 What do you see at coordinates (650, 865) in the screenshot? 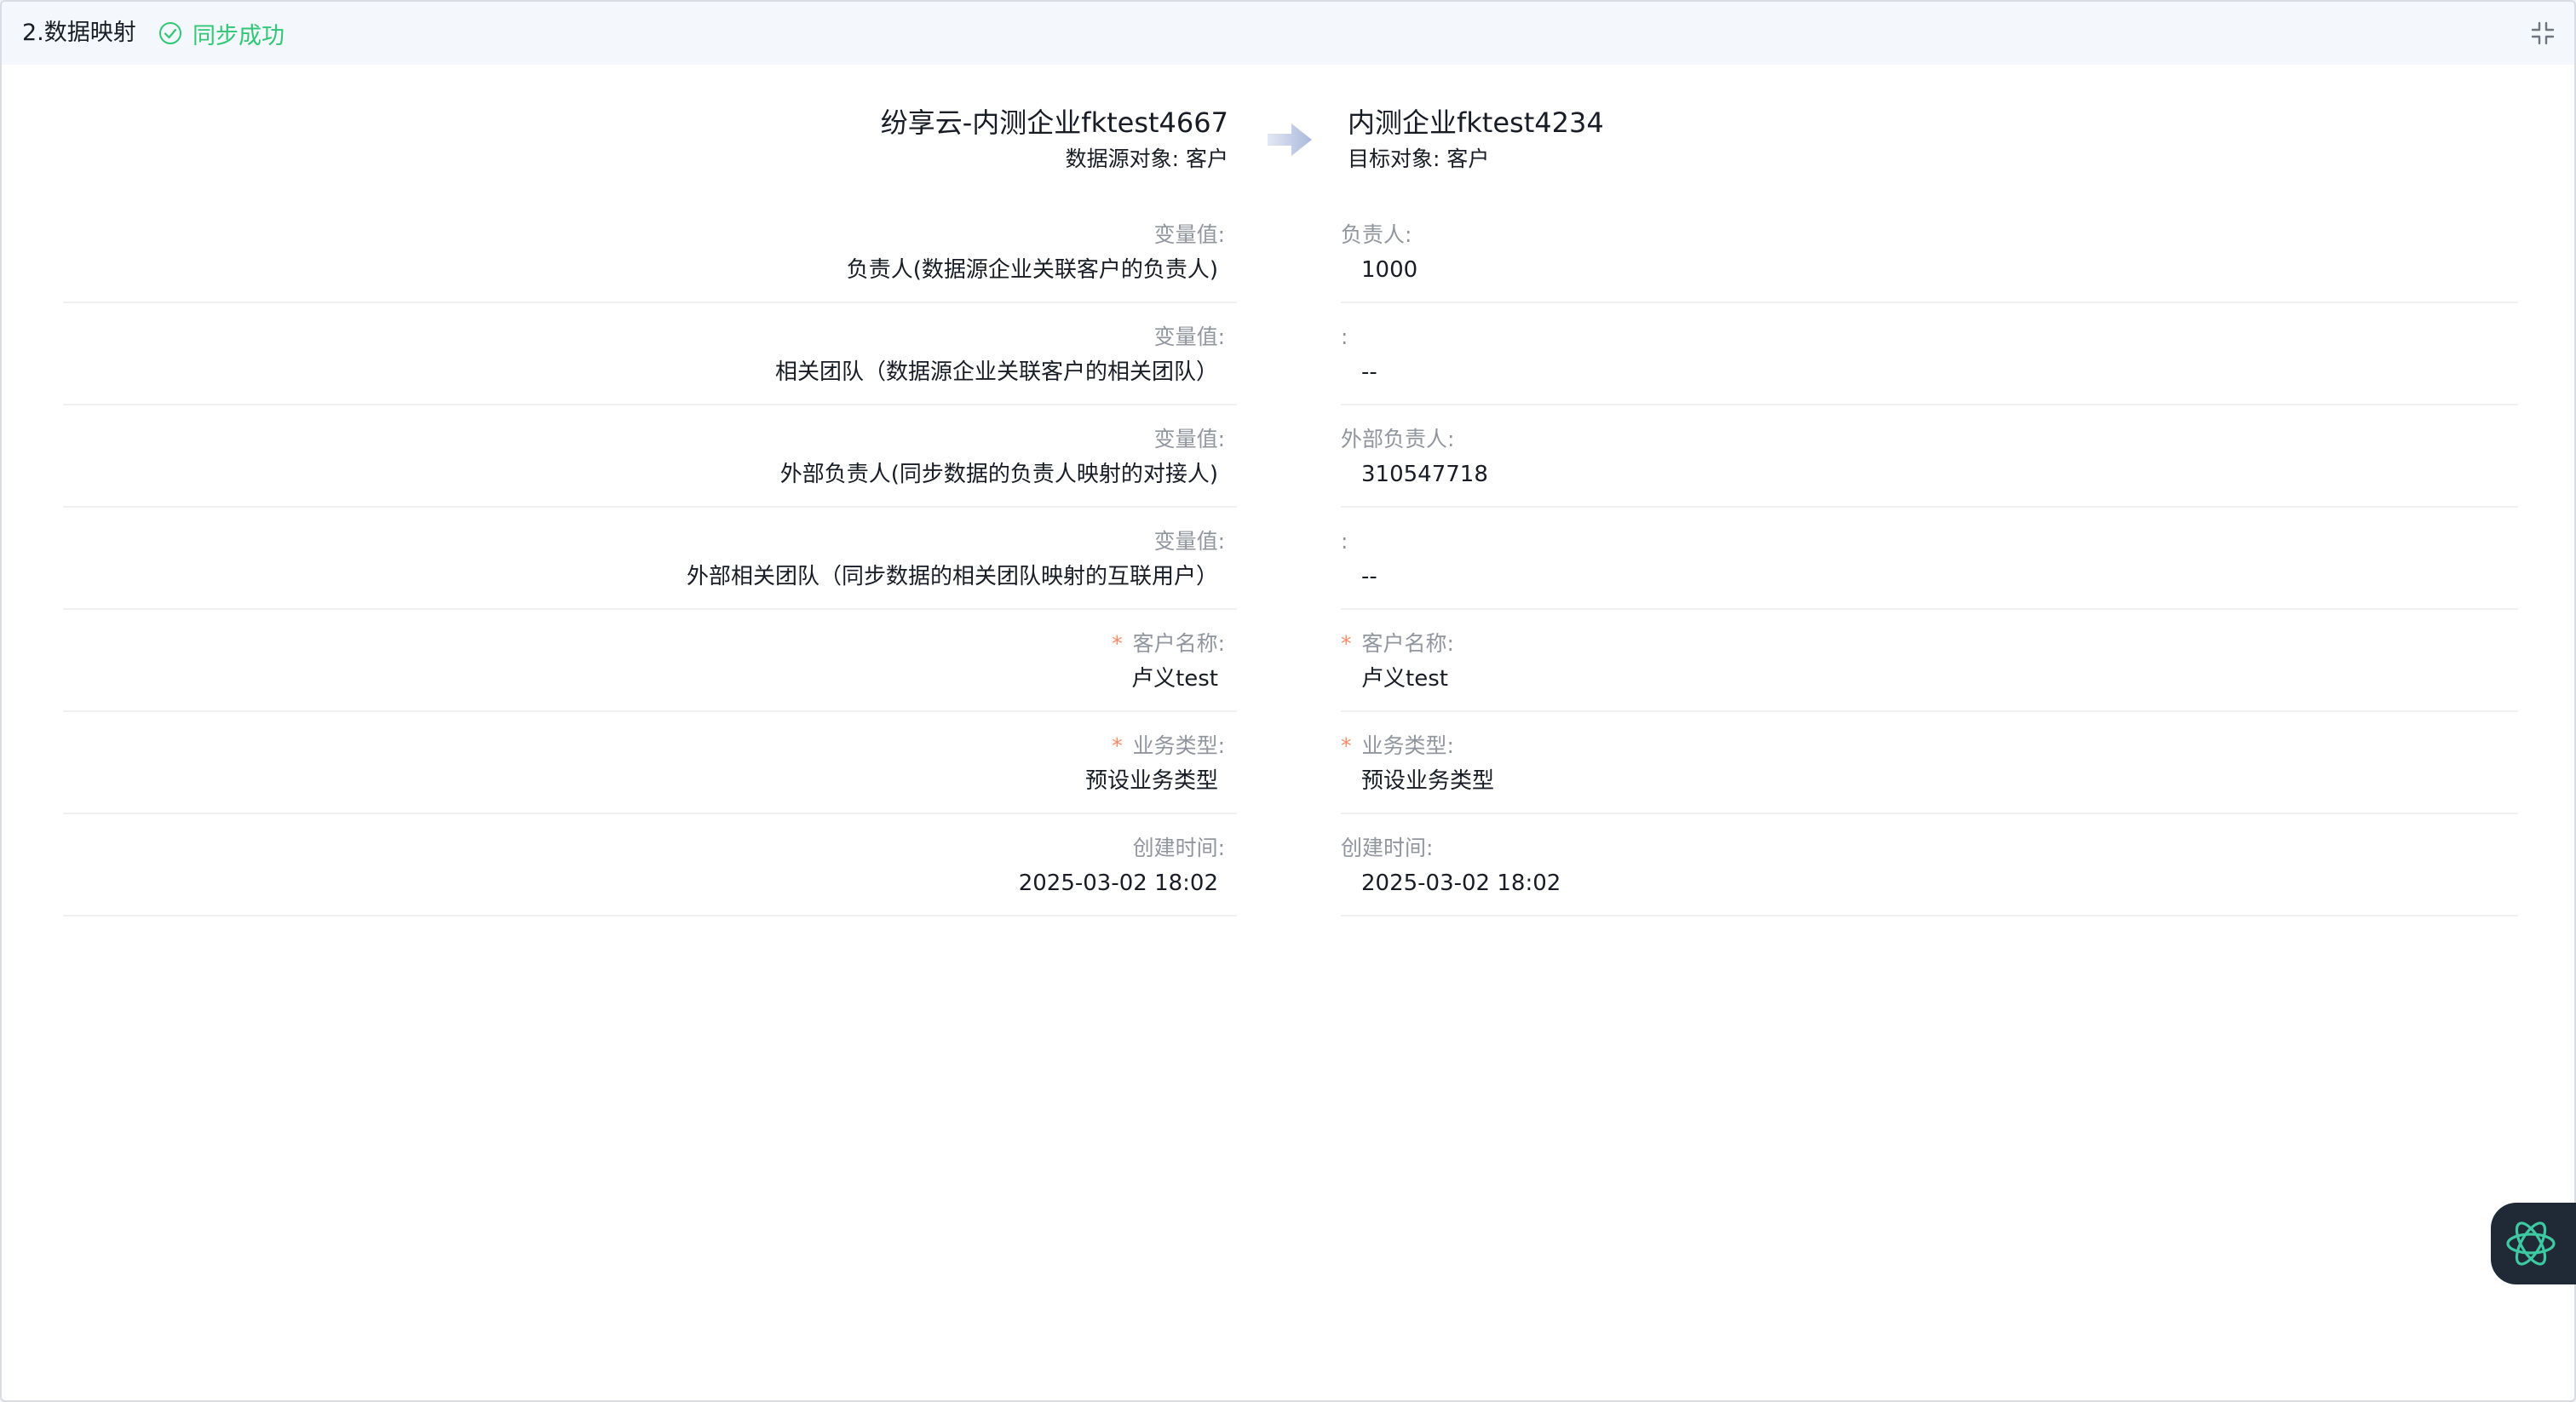
I see `source-field: 创建时间: 2025-03-02 18:02` at bounding box center [650, 865].